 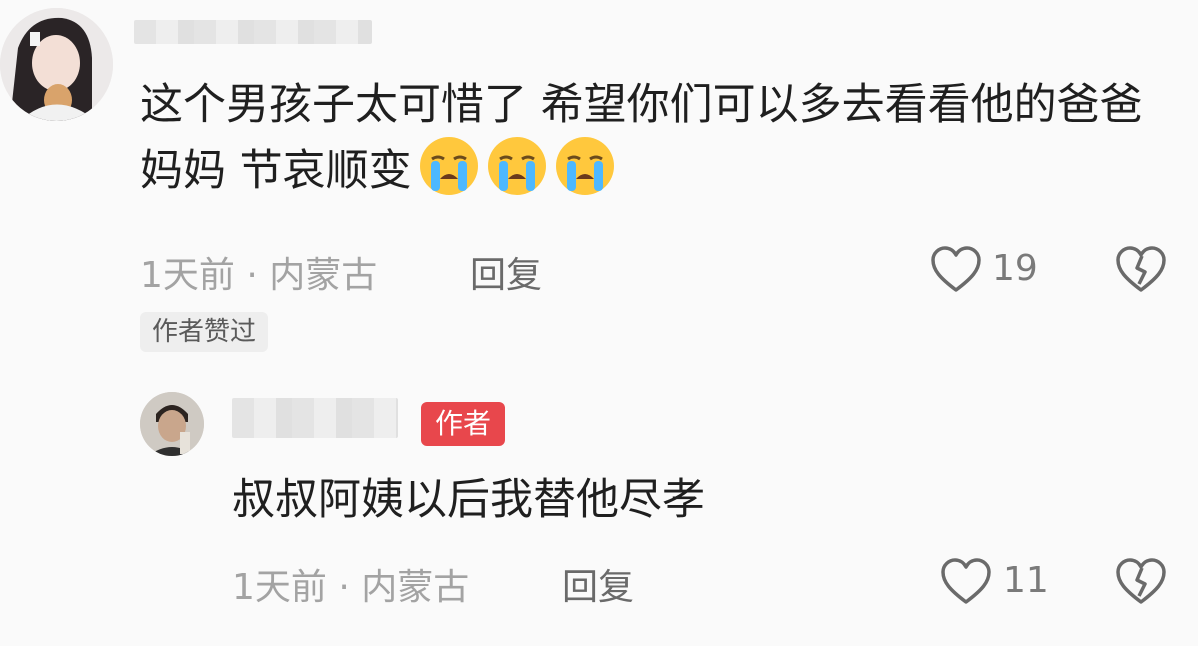 What do you see at coordinates (253, 32) in the screenshot?
I see `commenter-username-blurred` at bounding box center [253, 32].